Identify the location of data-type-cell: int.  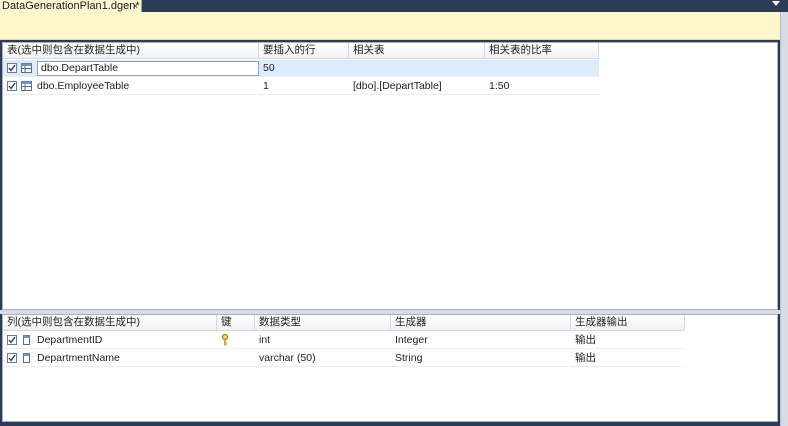
(265, 340).